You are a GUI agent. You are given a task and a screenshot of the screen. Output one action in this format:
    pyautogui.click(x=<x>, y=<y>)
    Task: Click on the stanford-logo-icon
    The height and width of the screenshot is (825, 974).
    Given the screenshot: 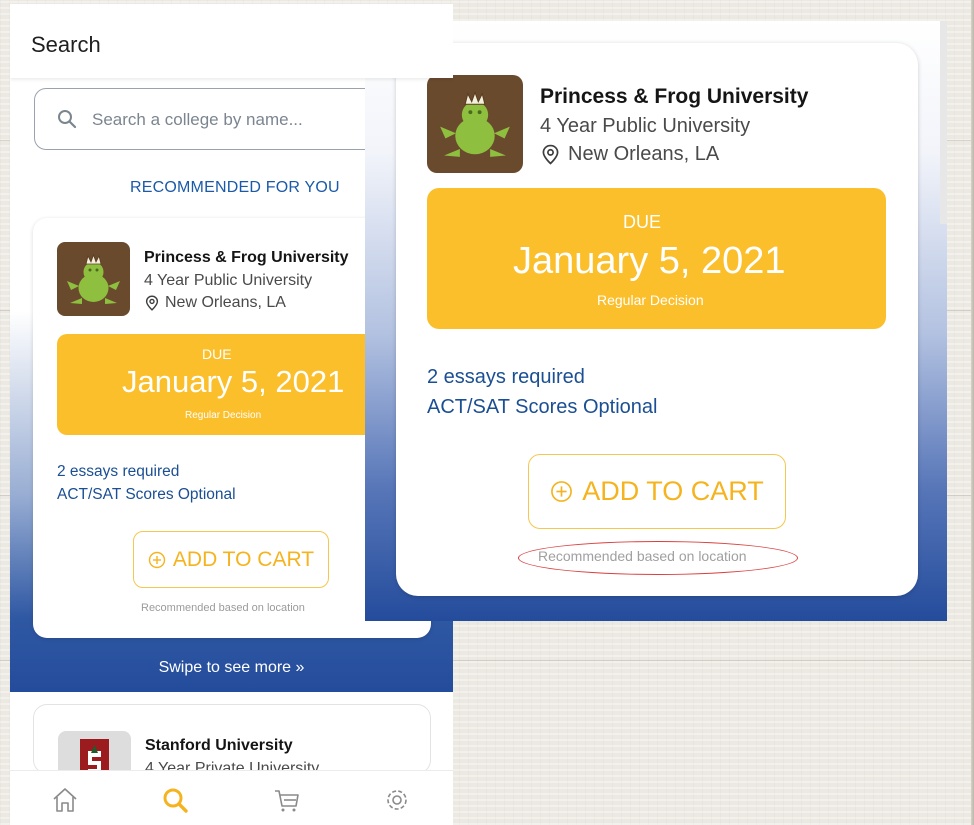 What is the action you would take?
    pyautogui.click(x=94, y=752)
    